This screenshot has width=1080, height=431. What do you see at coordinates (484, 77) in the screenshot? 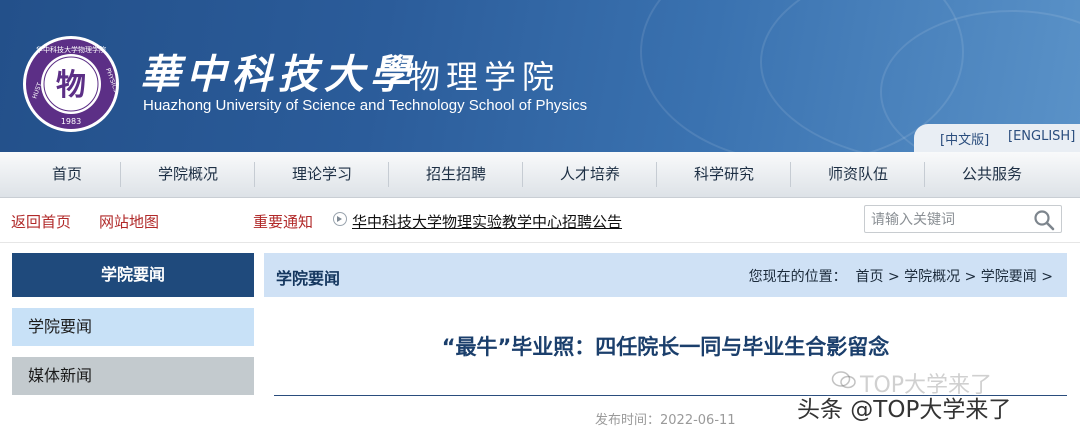
I see `school-name-cn: 物理学院` at bounding box center [484, 77].